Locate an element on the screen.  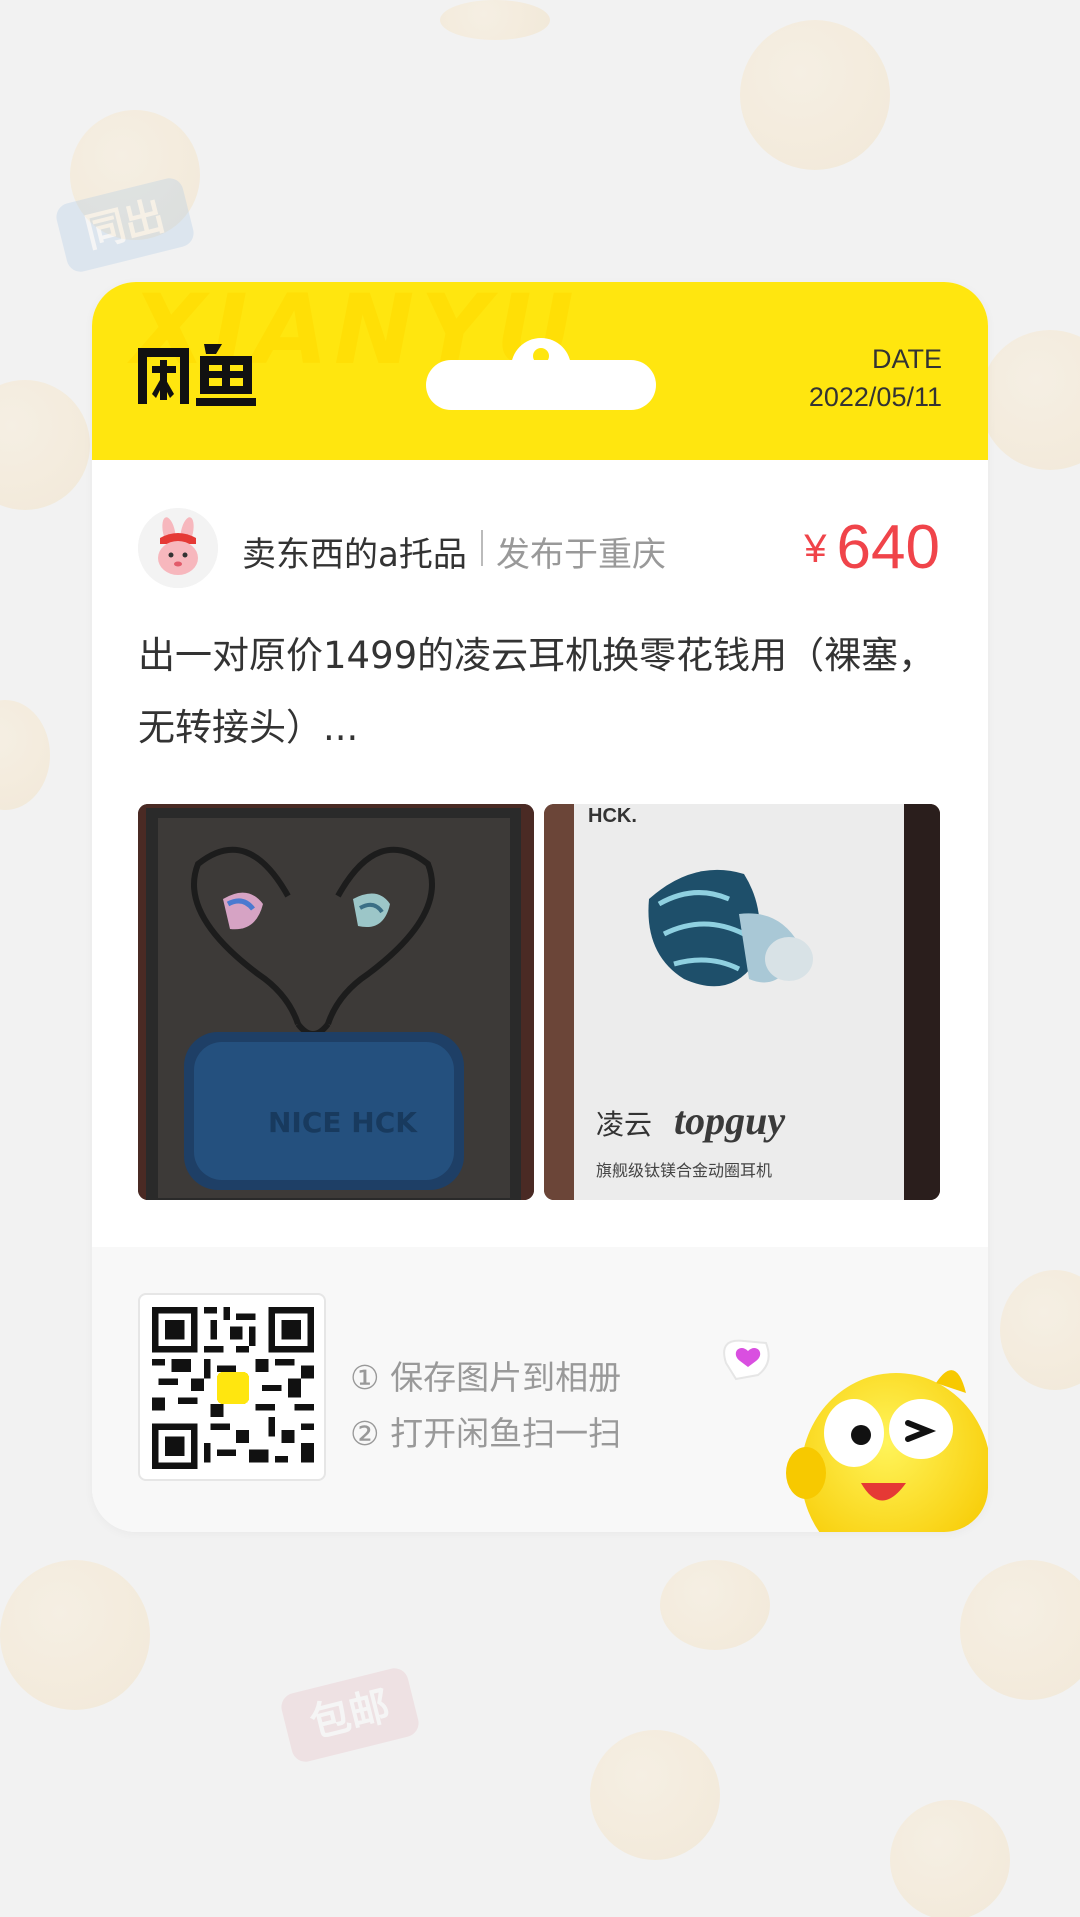
publish-location: 发布于重庆 is located at coordinates (581, 555).